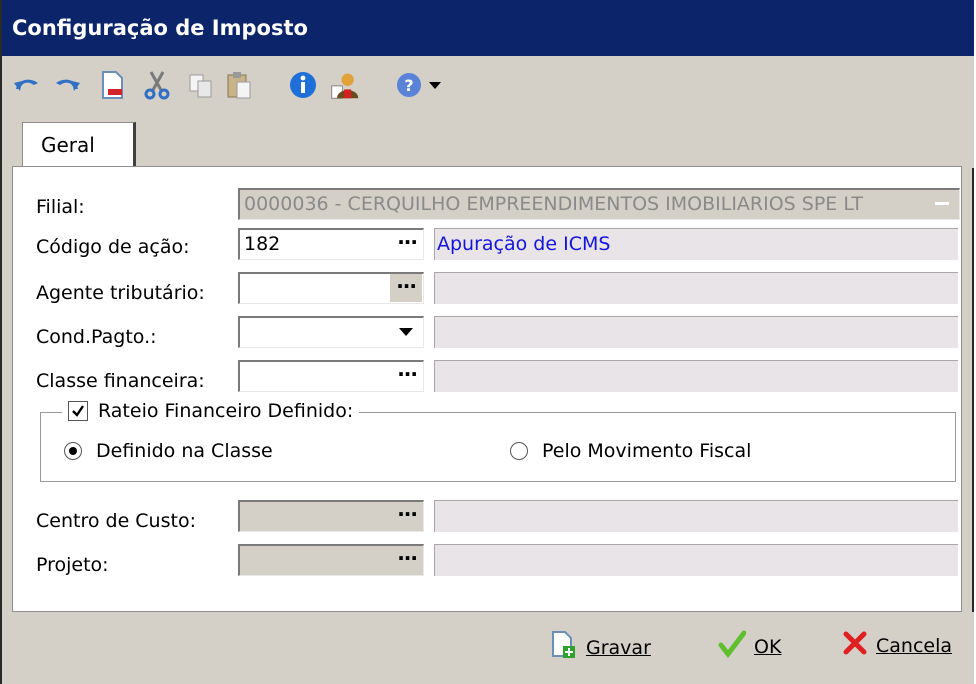  What do you see at coordinates (618, 647) in the screenshot?
I see `gravar-button-label: Gravar` at bounding box center [618, 647].